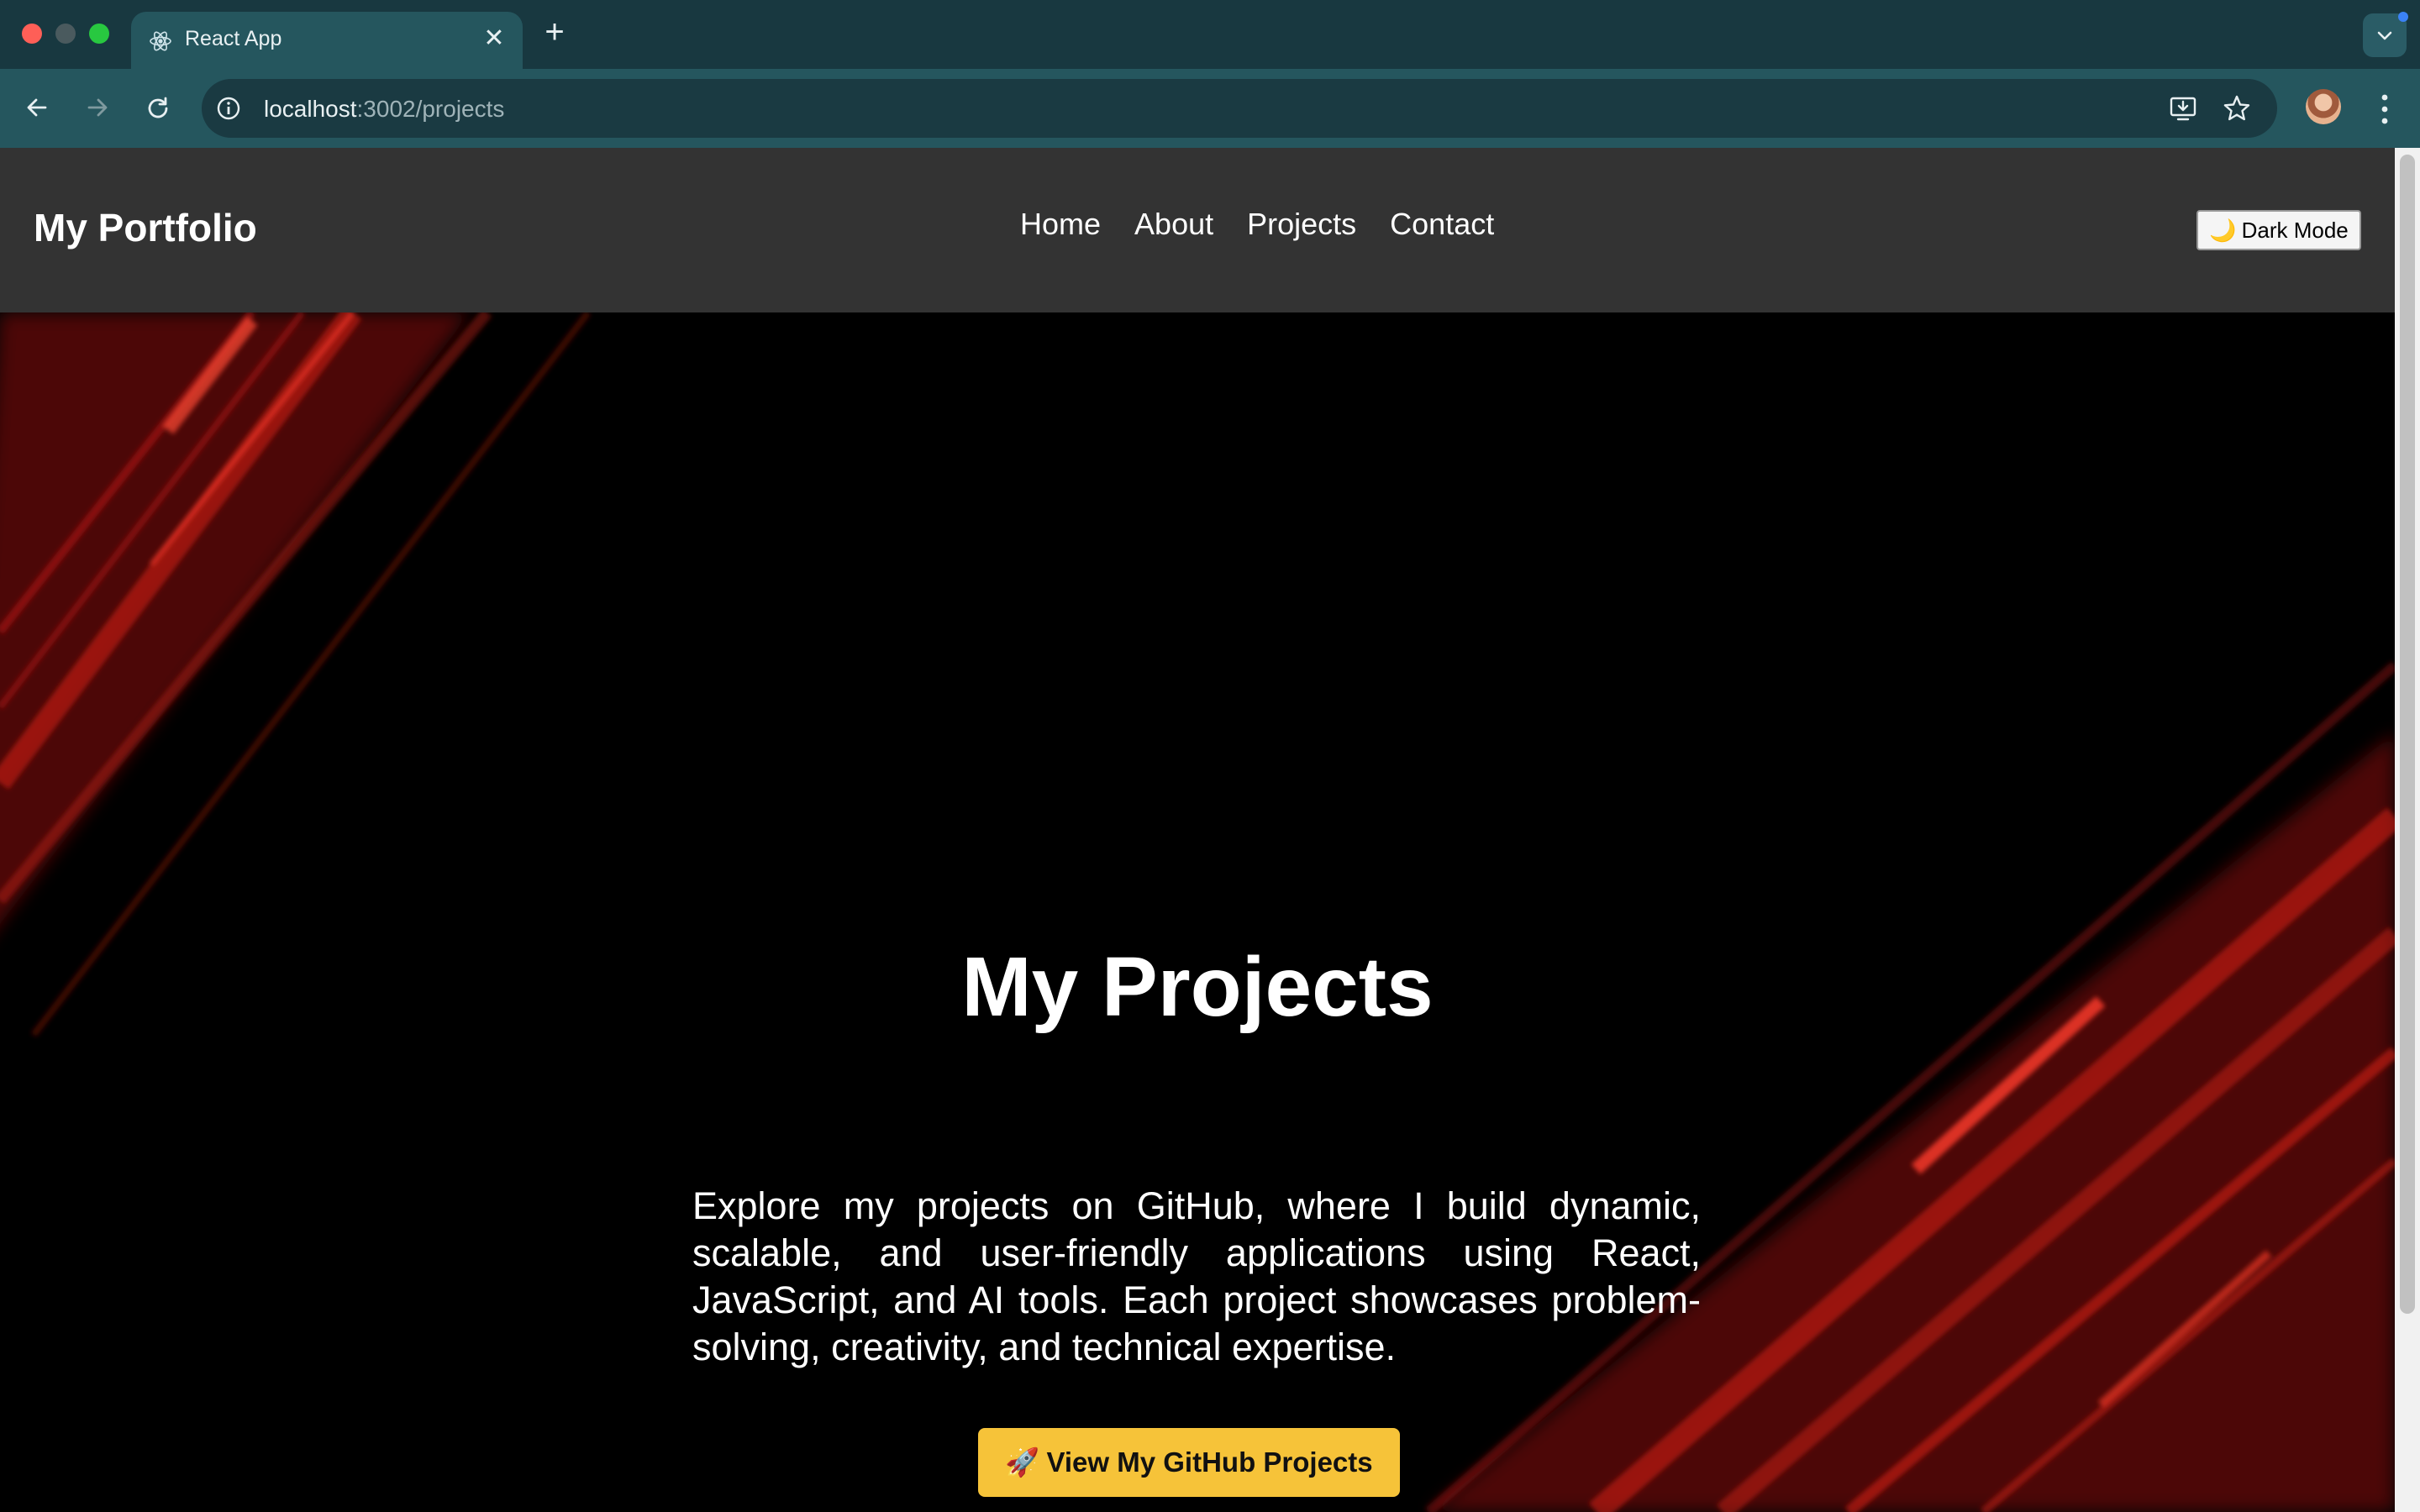 The height and width of the screenshot is (1512, 2420). Describe the element at coordinates (2385, 109) in the screenshot. I see `kebab-menu-icon` at that location.